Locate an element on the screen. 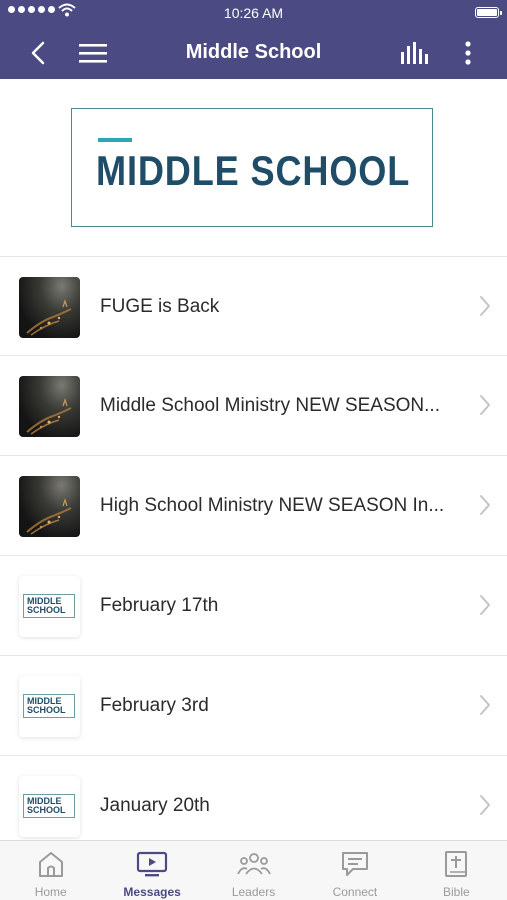  status-time: 10:26 AM is located at coordinates (253, 13).